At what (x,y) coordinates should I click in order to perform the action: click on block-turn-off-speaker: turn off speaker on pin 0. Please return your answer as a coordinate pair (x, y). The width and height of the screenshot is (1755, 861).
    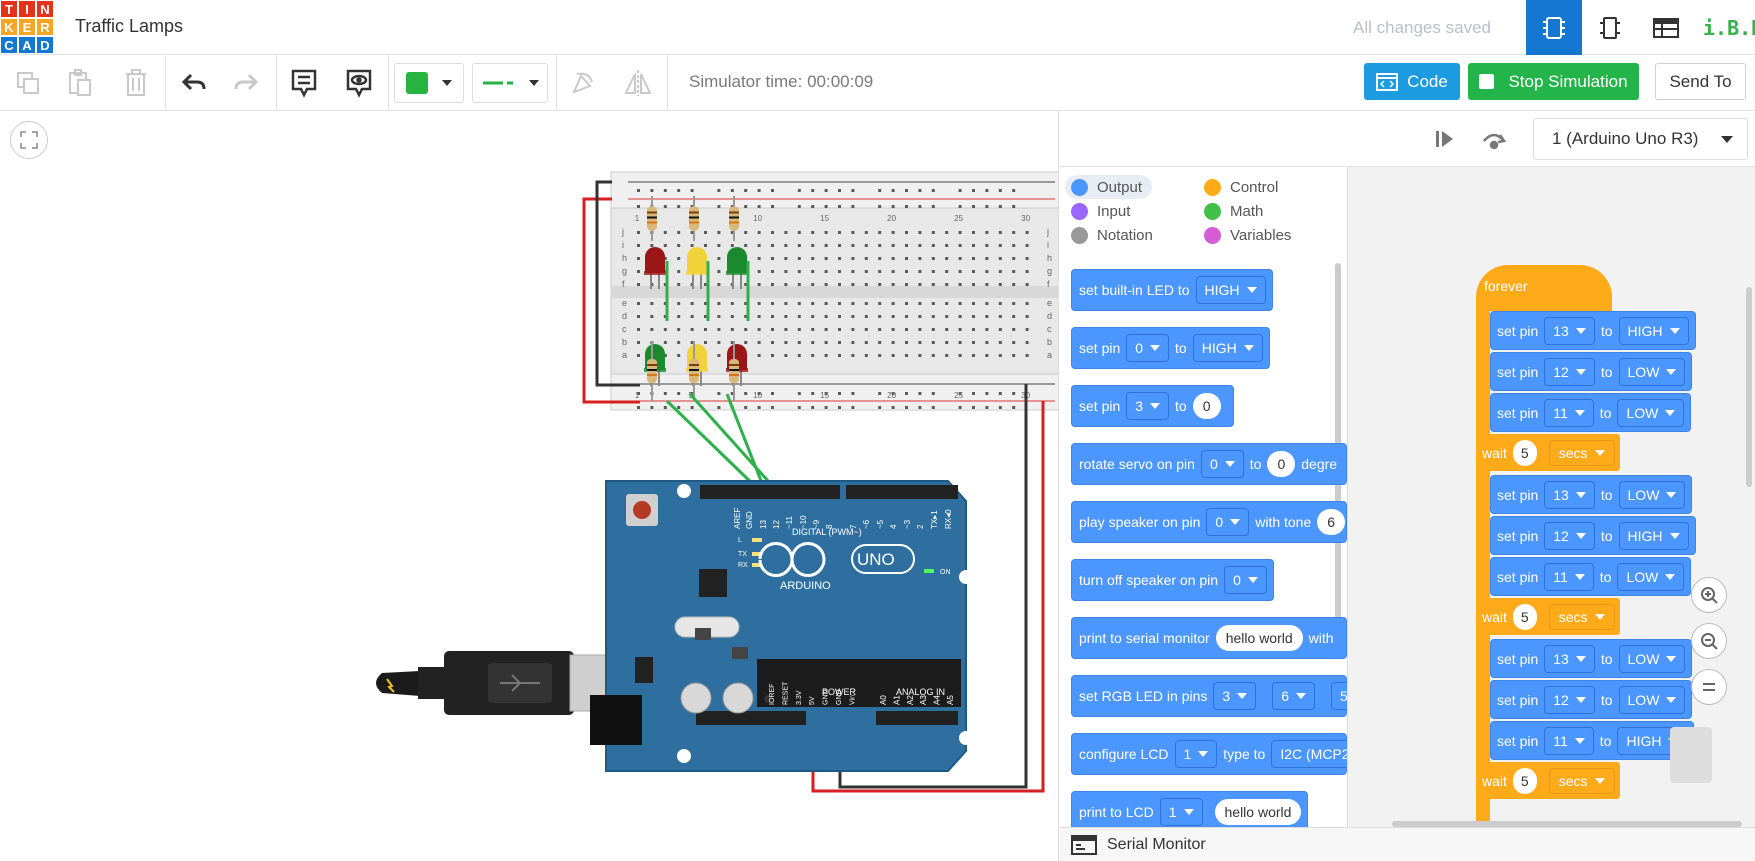
    Looking at the image, I should click on (1172, 580).